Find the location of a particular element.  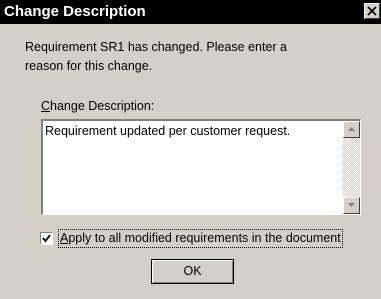

close-icon is located at coordinates (372, 11).